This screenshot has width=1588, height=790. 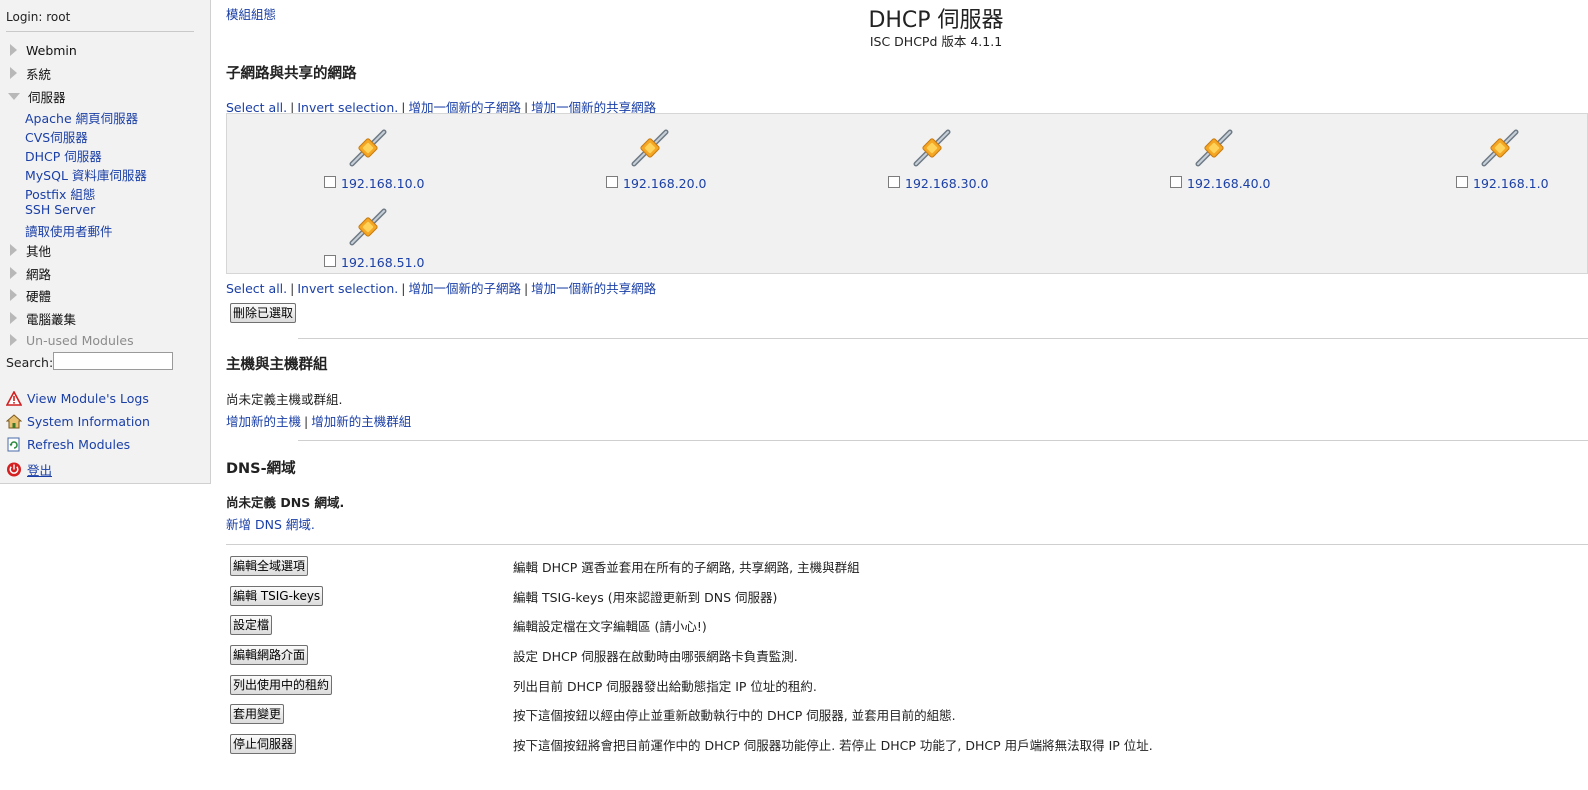 I want to click on category-servers: 伺服器, so click(x=37, y=96).